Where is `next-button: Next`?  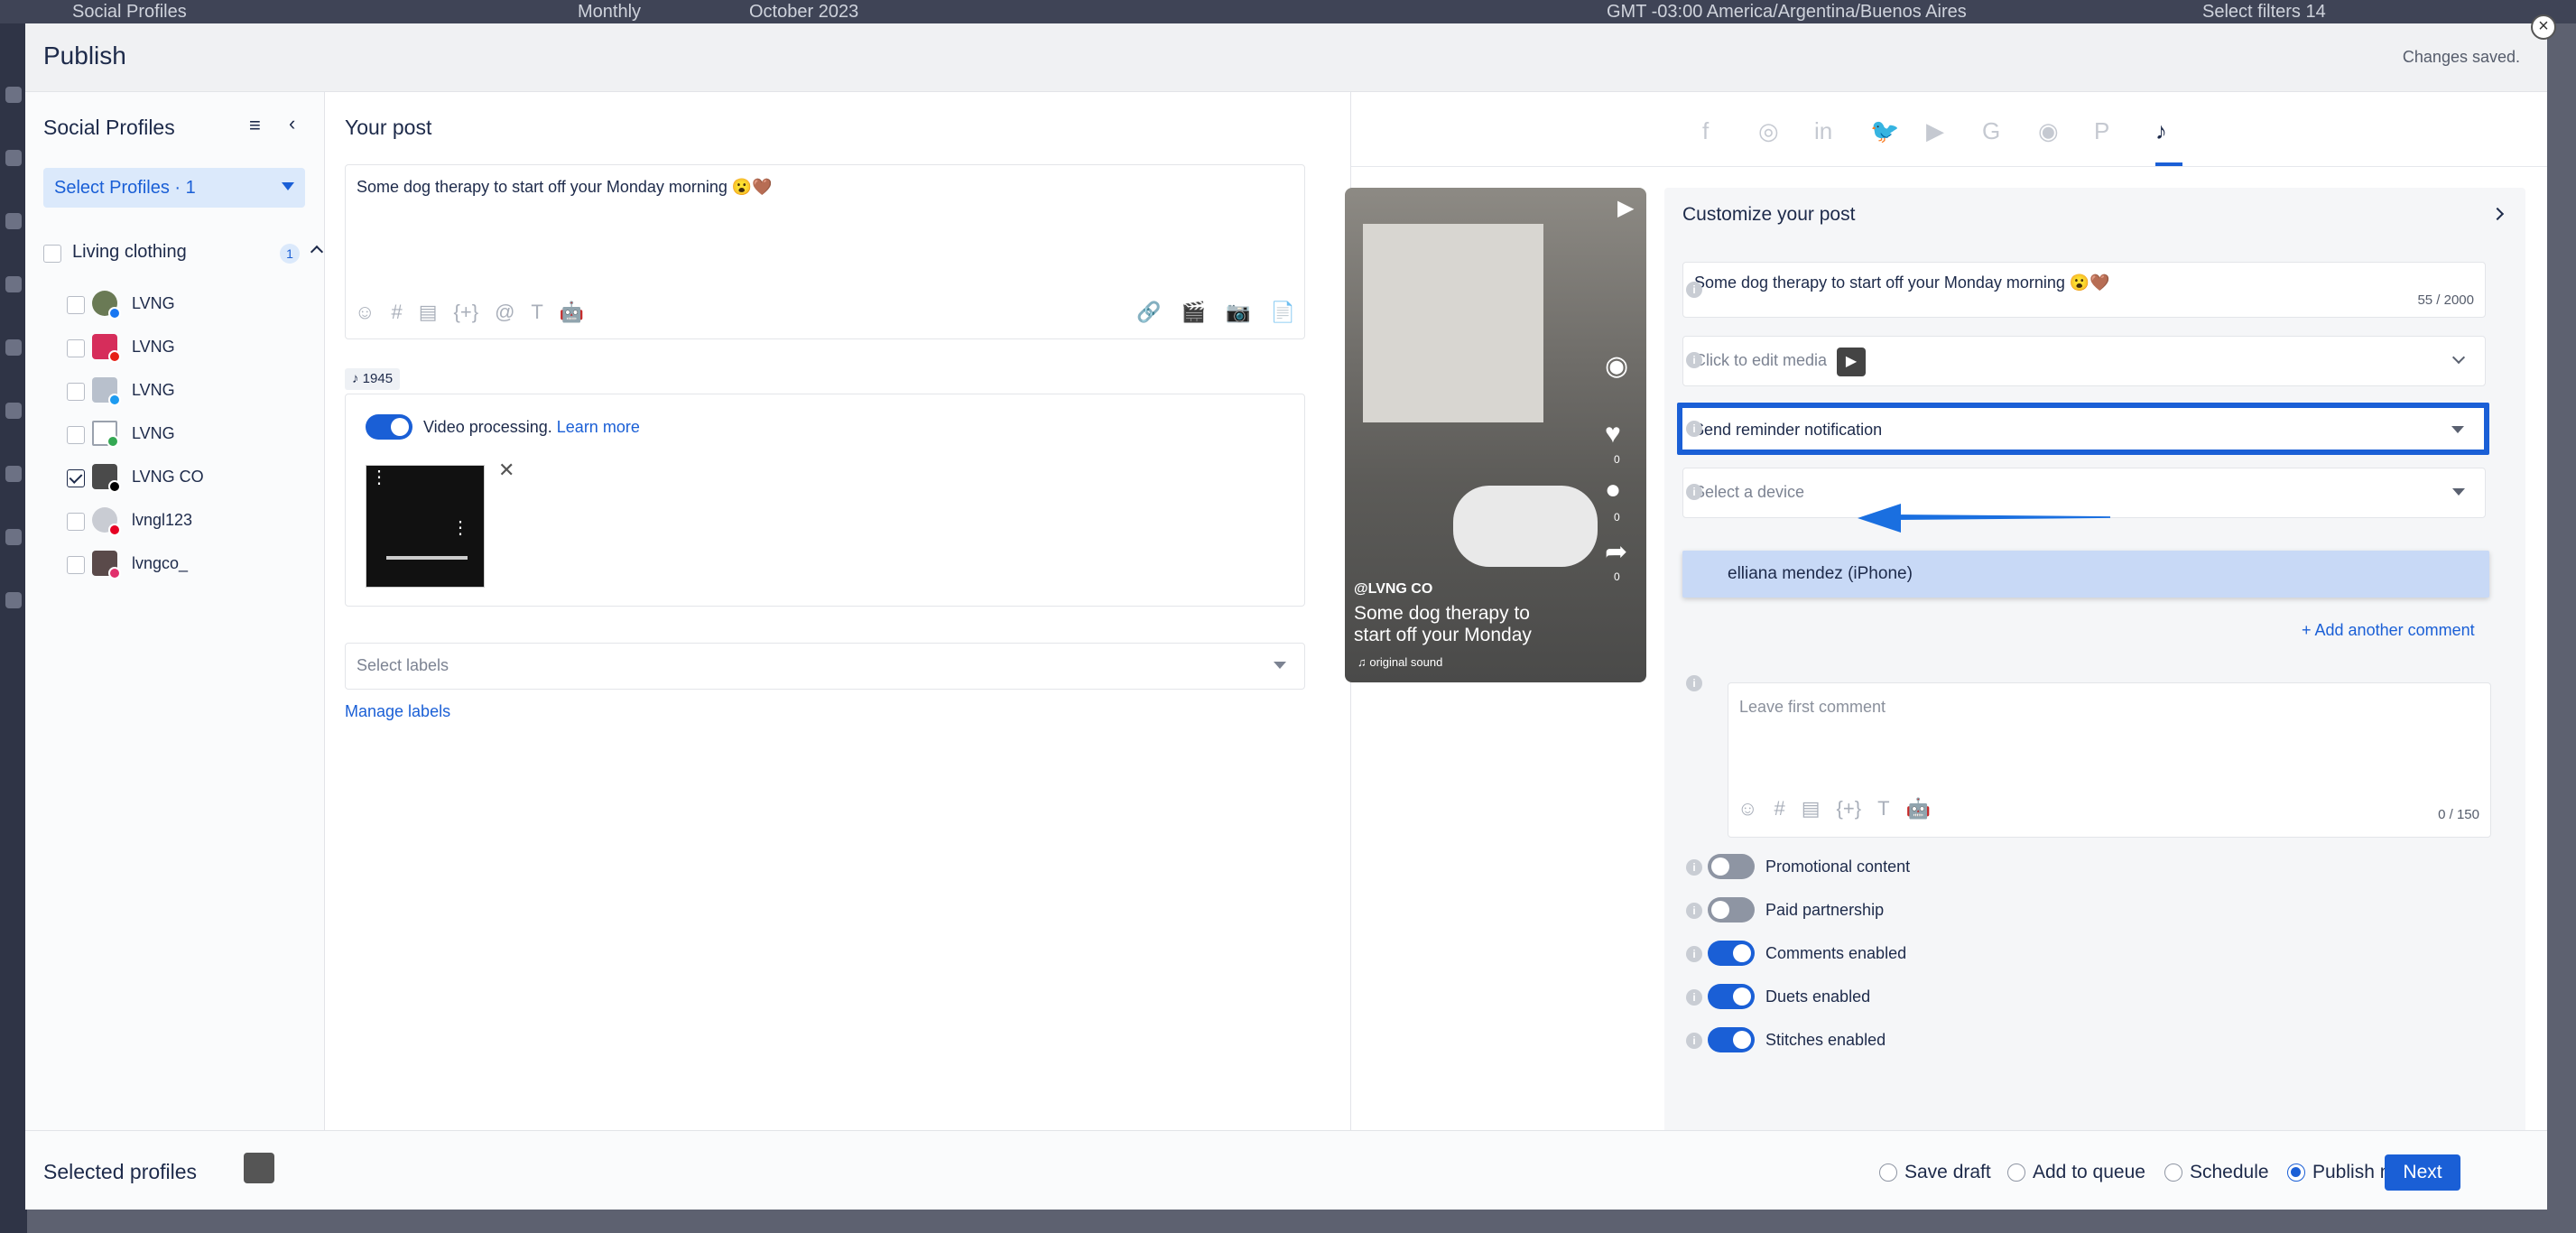
next-button: Next is located at coordinates (2422, 1172).